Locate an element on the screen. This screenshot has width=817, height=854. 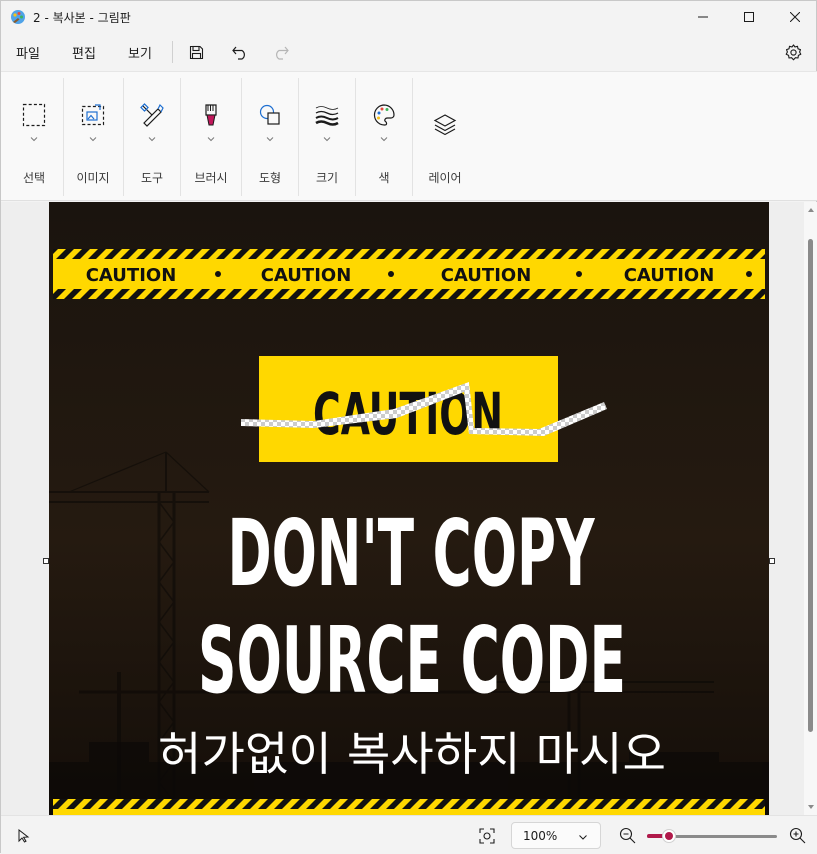
ribbon-group-layers: 레이어 is located at coordinates (445, 136).